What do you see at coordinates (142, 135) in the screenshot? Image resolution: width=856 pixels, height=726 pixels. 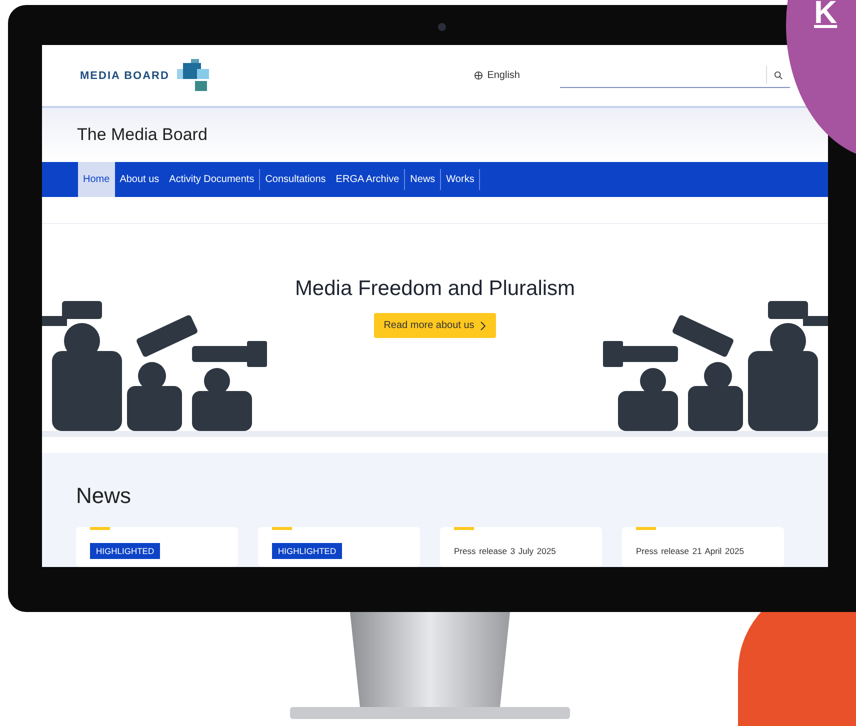 I see `site-title: The Media Board` at bounding box center [142, 135].